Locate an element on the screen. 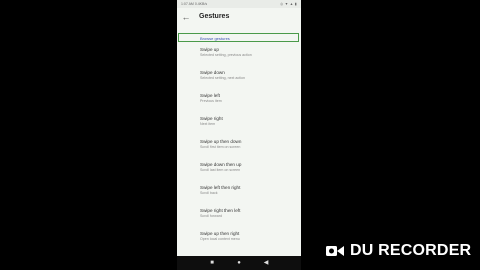 The width and height of the screenshot is (480, 270). gesture-item: Swipe left Previous item is located at coordinates (250, 103).